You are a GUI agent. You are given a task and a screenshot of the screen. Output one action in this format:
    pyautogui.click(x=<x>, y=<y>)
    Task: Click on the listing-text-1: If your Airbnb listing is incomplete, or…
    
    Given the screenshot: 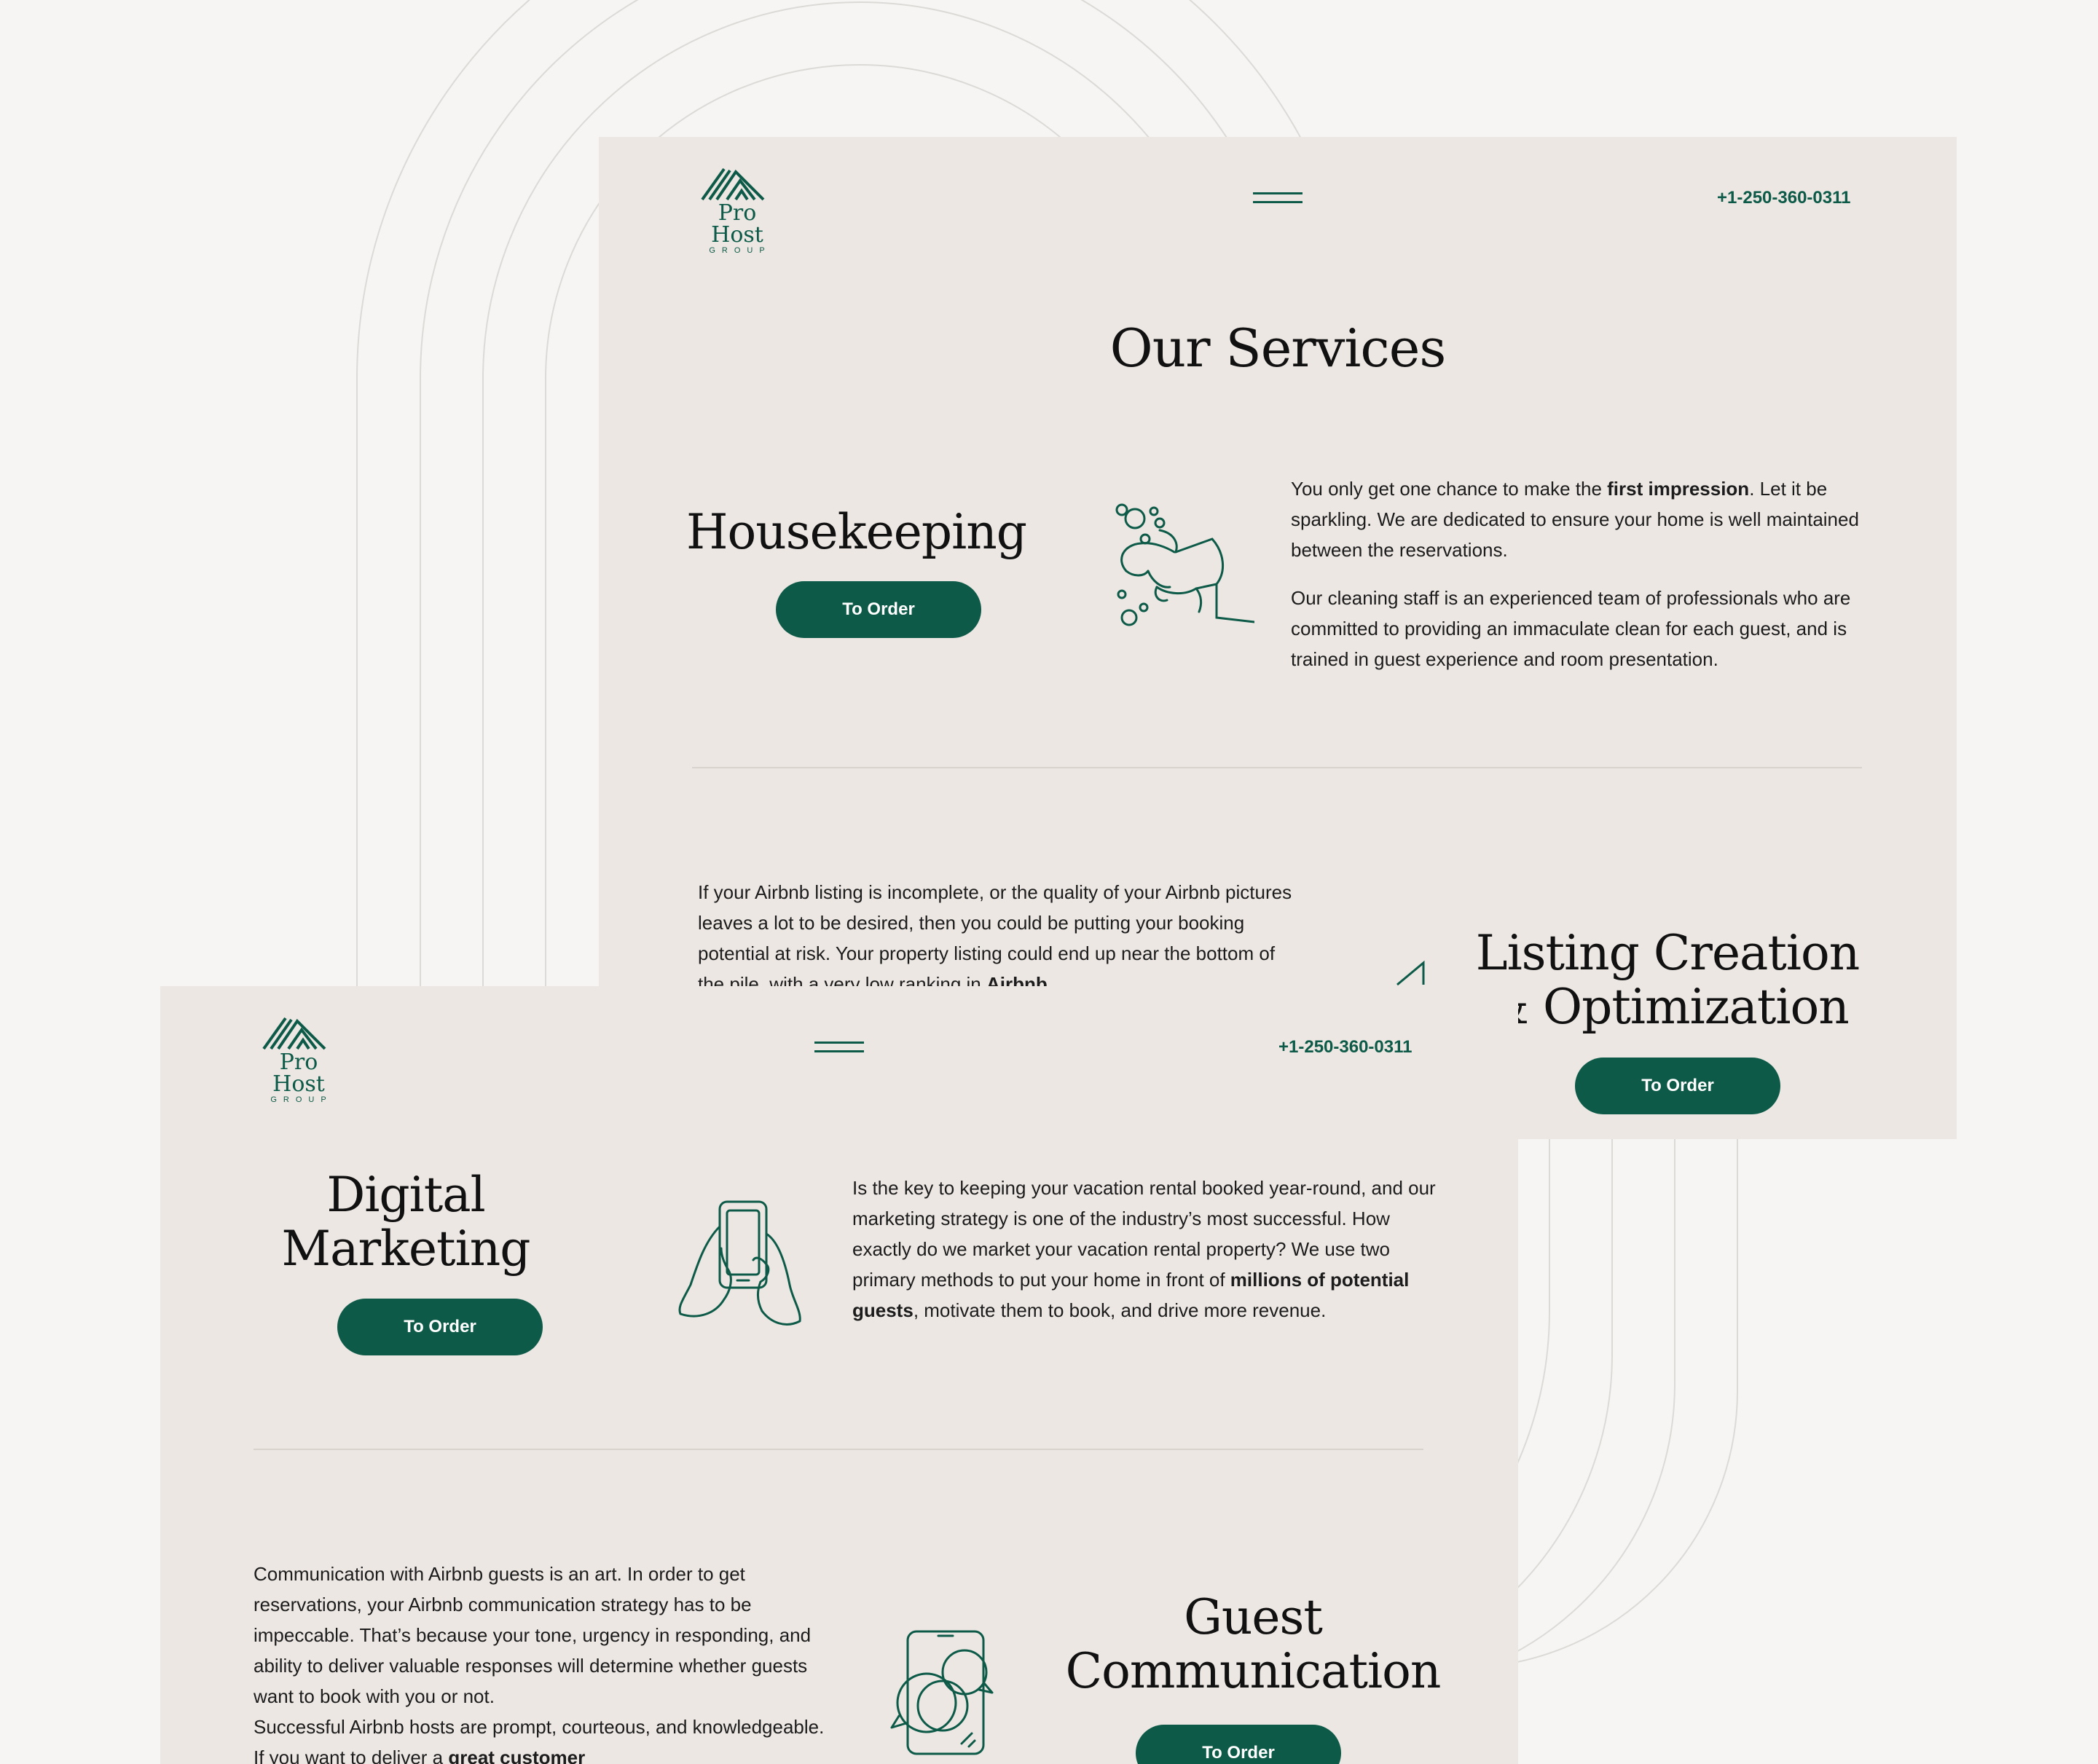 What is the action you would take?
    pyautogui.click(x=995, y=938)
    